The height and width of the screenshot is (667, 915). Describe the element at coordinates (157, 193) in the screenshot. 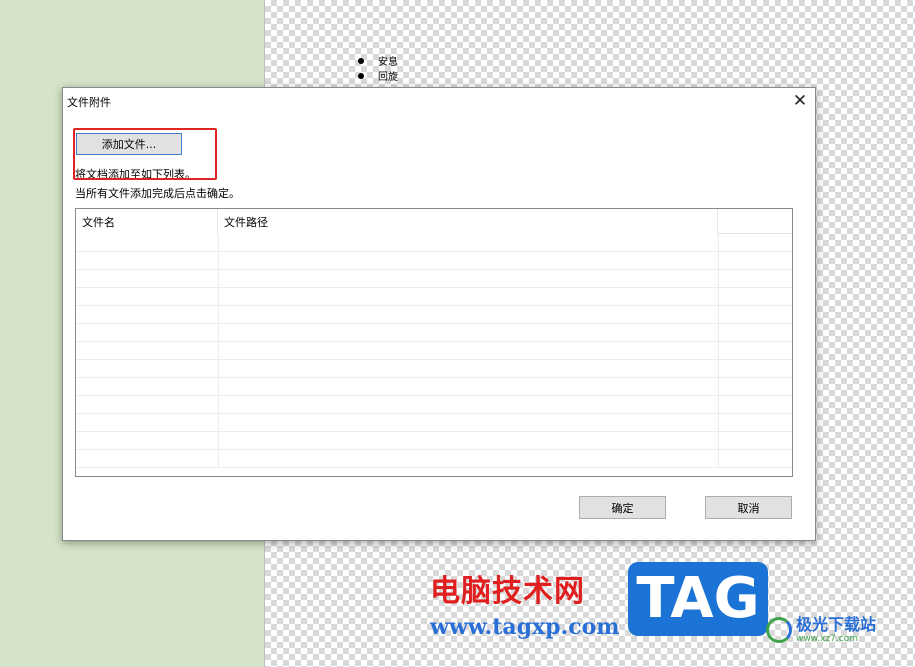

I see `hint-text-confirm: 当所有文件添加完成后点击确定。` at that location.